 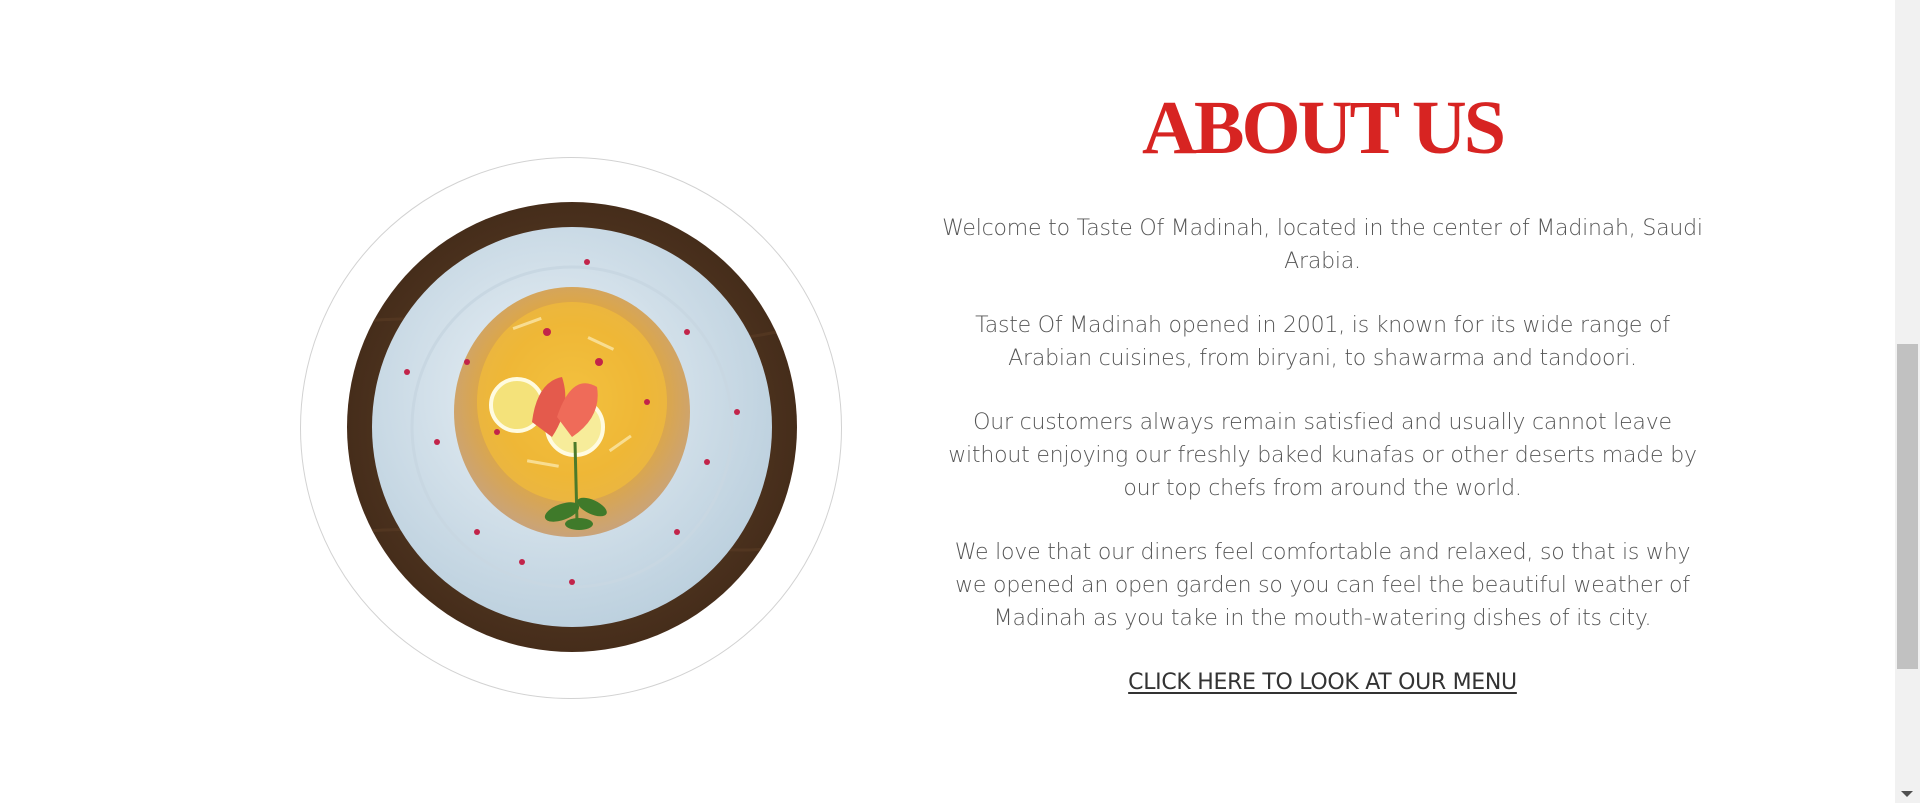 I want to click on biryani-dish-image, so click(x=572, y=427).